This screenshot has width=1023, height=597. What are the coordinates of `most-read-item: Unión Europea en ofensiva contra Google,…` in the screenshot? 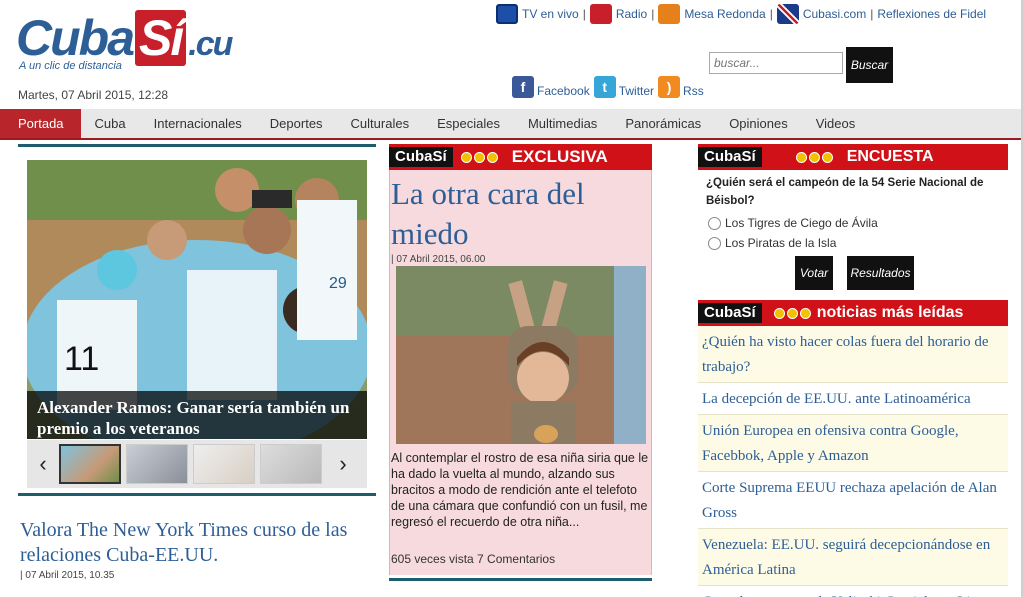 It's located at (853, 443).